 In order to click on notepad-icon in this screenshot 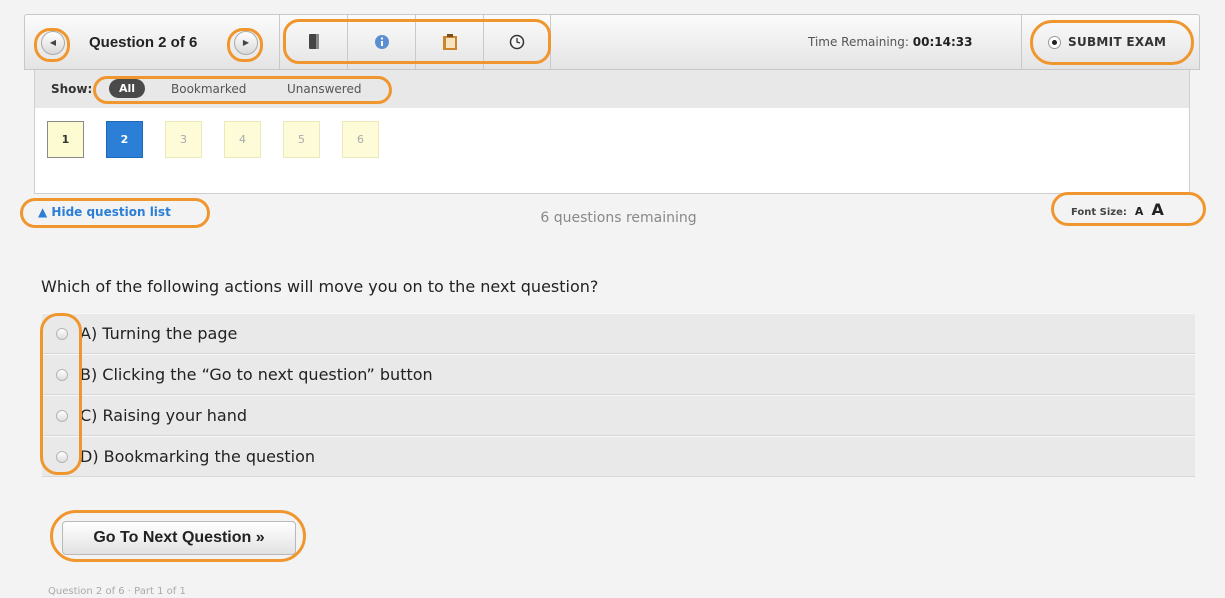, I will do `click(449, 41)`.